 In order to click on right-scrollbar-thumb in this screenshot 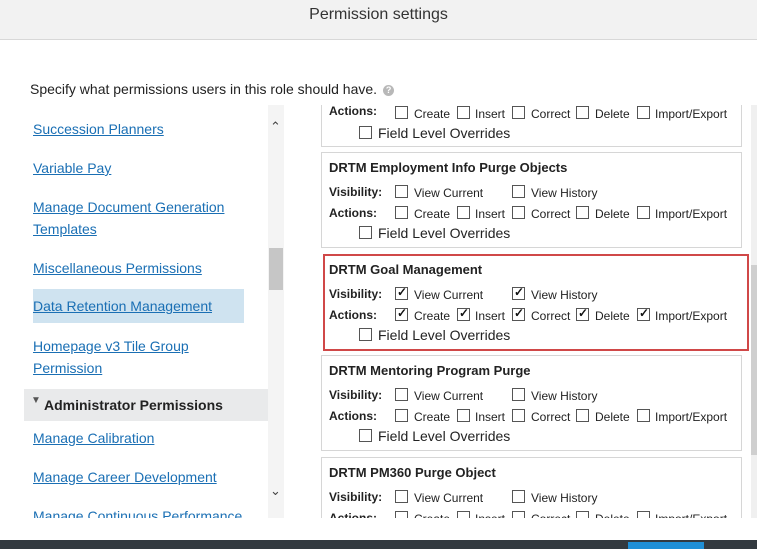, I will do `click(754, 360)`.